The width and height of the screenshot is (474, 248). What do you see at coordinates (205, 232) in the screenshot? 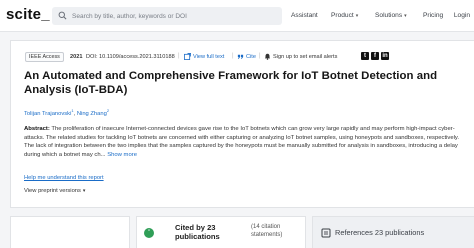
I see `cited-by-count: Cited by 23 publications` at bounding box center [205, 232].